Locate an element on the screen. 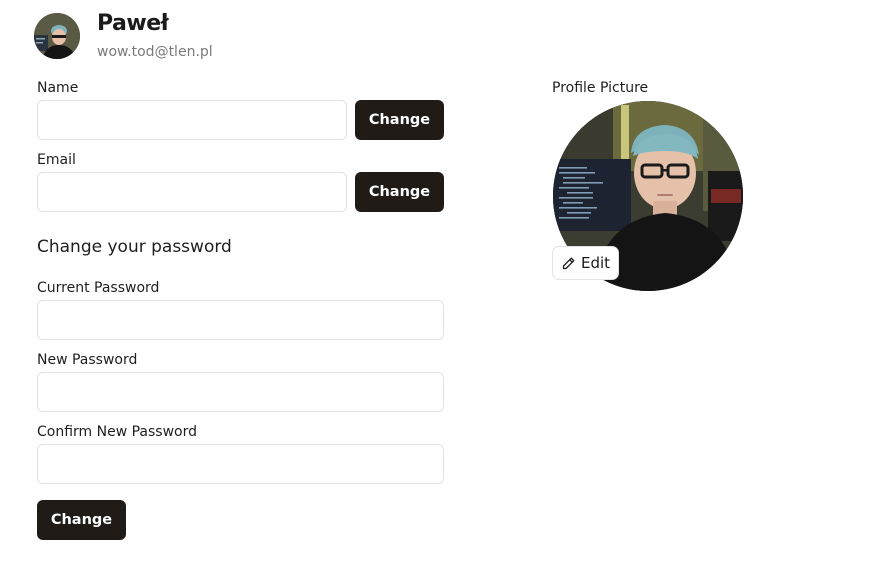 This screenshot has width=891, height=579. password-section-title: Change your password is located at coordinates (134, 247).